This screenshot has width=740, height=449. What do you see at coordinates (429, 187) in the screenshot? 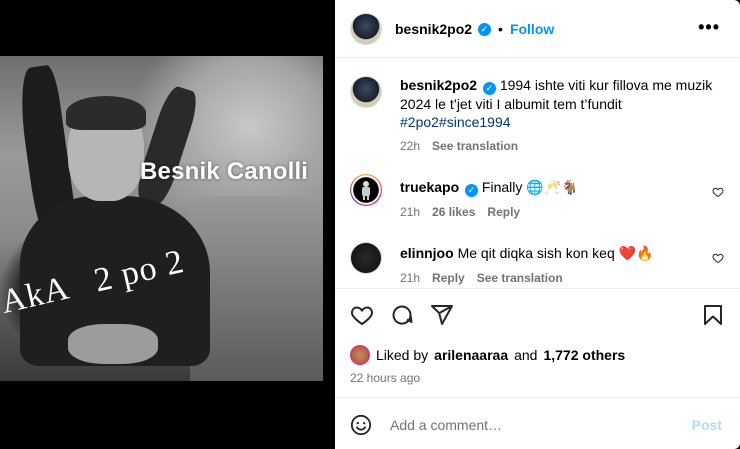
I see `comment-username: truekapo` at bounding box center [429, 187].